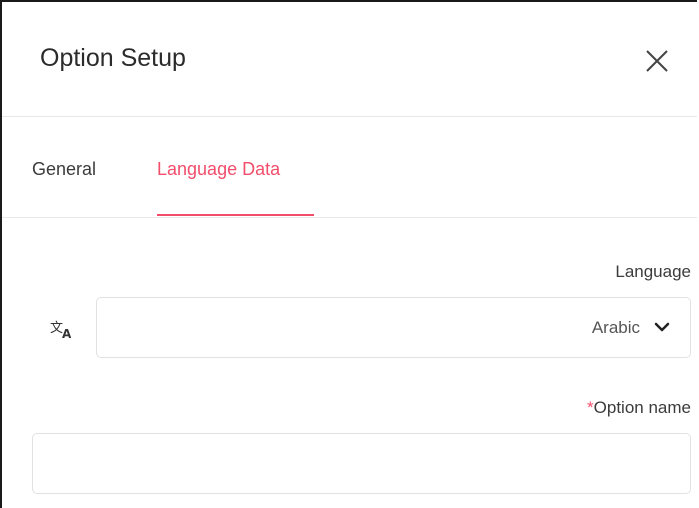 The height and width of the screenshot is (508, 699). What do you see at coordinates (642, 407) in the screenshot?
I see `option-name-label-text: Option name` at bounding box center [642, 407].